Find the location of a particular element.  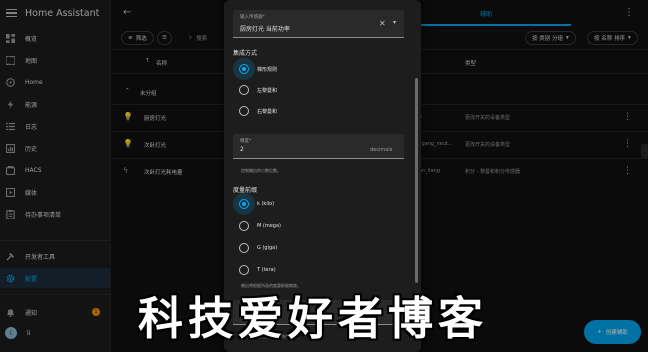

prefix-label: M (mega) is located at coordinates (269, 226).